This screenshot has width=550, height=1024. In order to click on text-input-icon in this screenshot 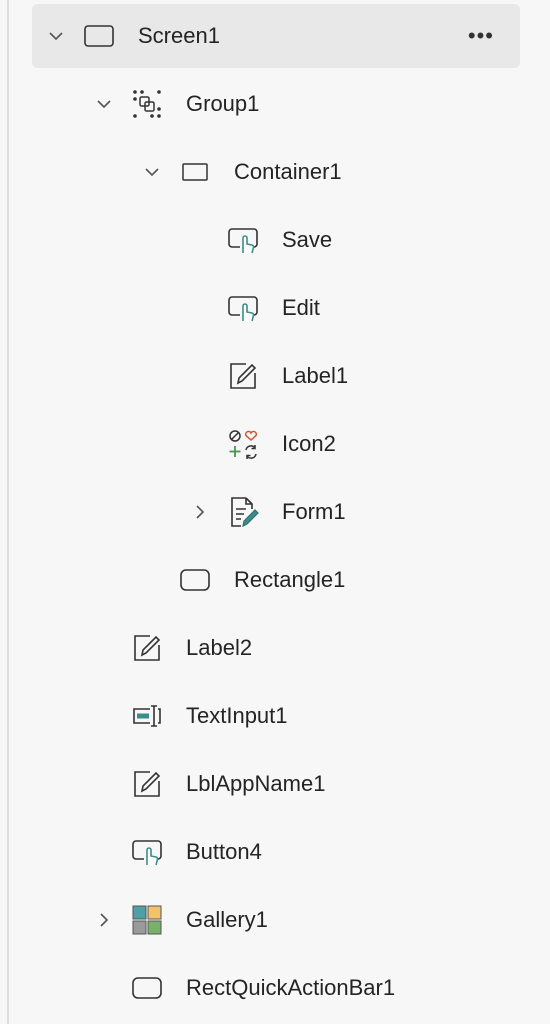, I will do `click(147, 716)`.